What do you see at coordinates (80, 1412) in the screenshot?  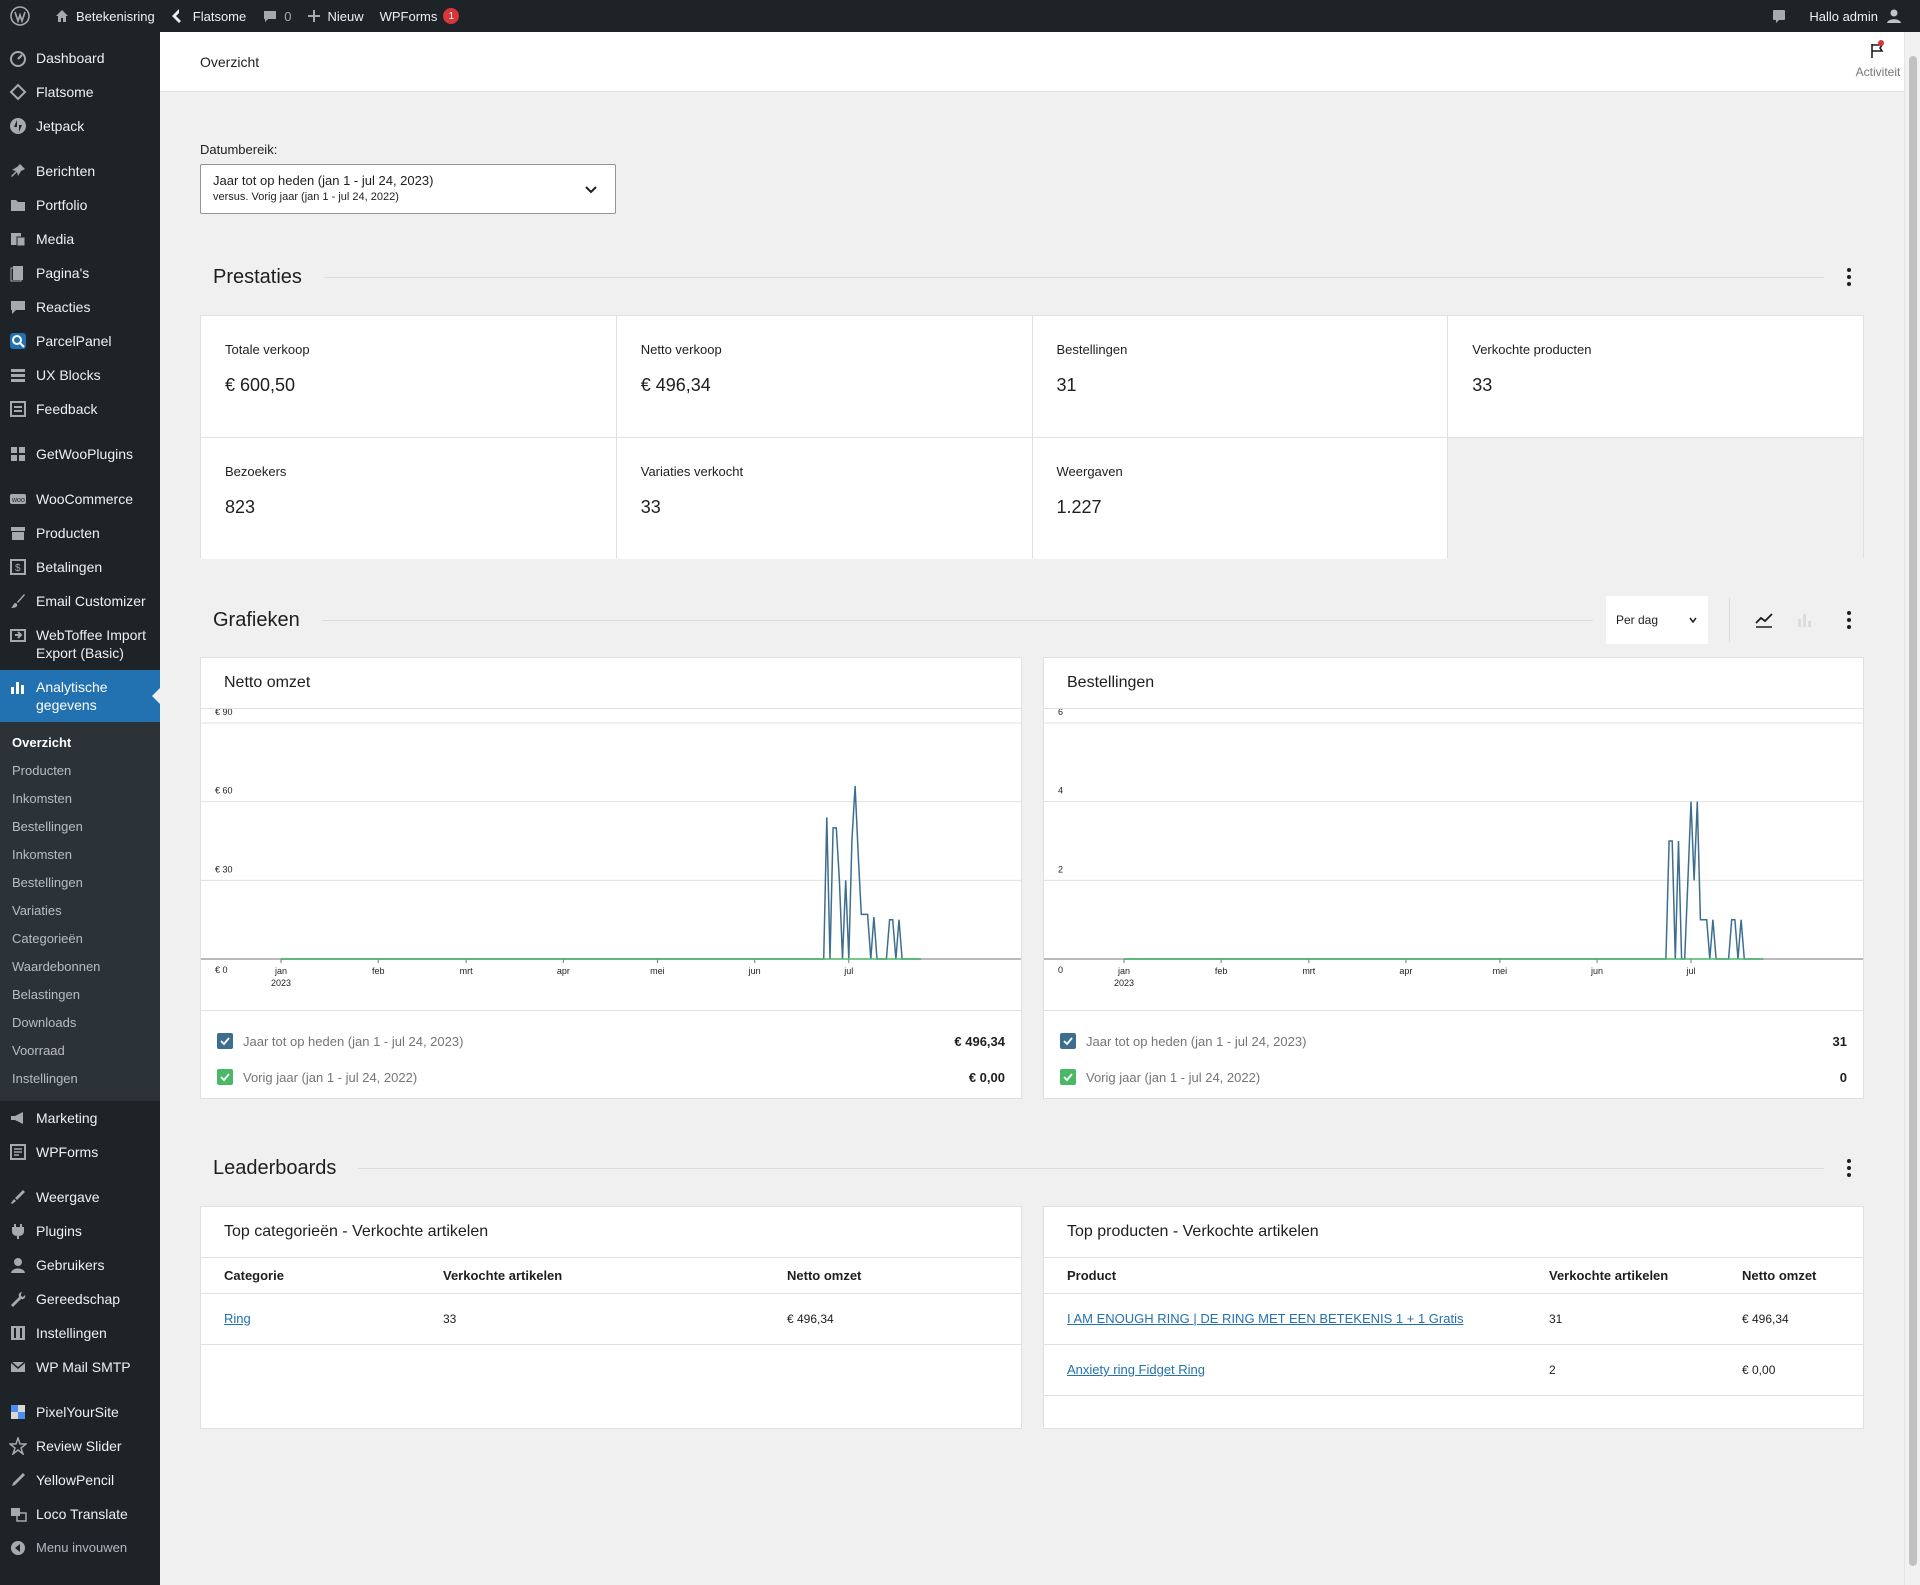 I see `sidebar-item-pixelyoursite: PixelYourSite` at bounding box center [80, 1412].